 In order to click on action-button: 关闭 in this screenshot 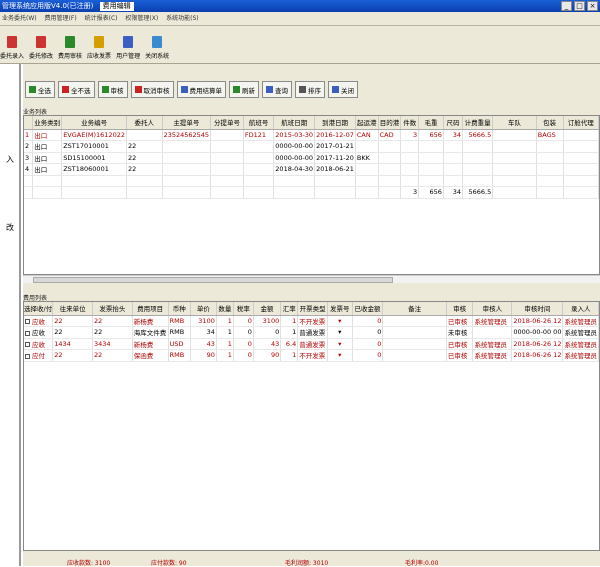, I will do `click(343, 89)`.